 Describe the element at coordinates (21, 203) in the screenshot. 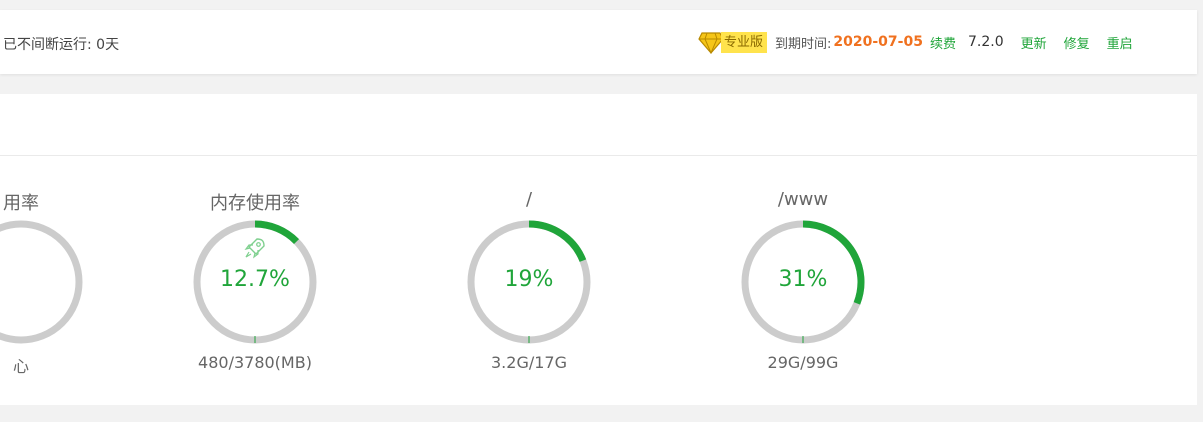

I see `gauge-title: 用率` at that location.